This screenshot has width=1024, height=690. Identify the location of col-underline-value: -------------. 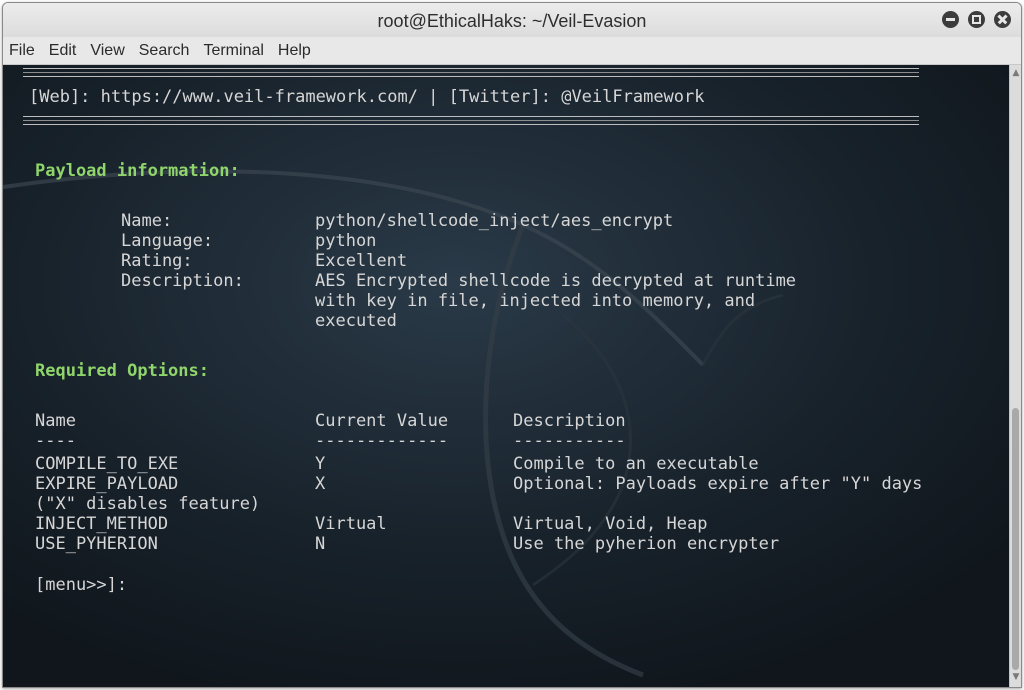
(382, 441).